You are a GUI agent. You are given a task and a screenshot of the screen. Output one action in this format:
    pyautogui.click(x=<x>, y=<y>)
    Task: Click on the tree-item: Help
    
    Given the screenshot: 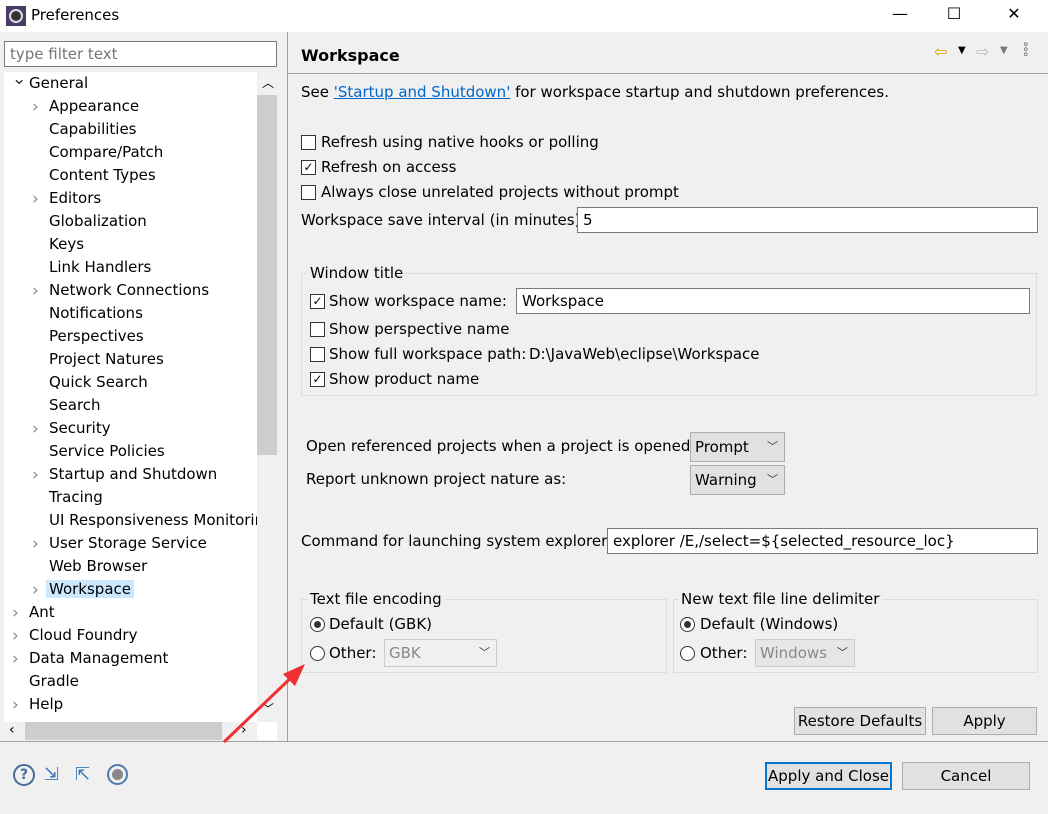 What is the action you would take?
    pyautogui.click(x=46, y=704)
    